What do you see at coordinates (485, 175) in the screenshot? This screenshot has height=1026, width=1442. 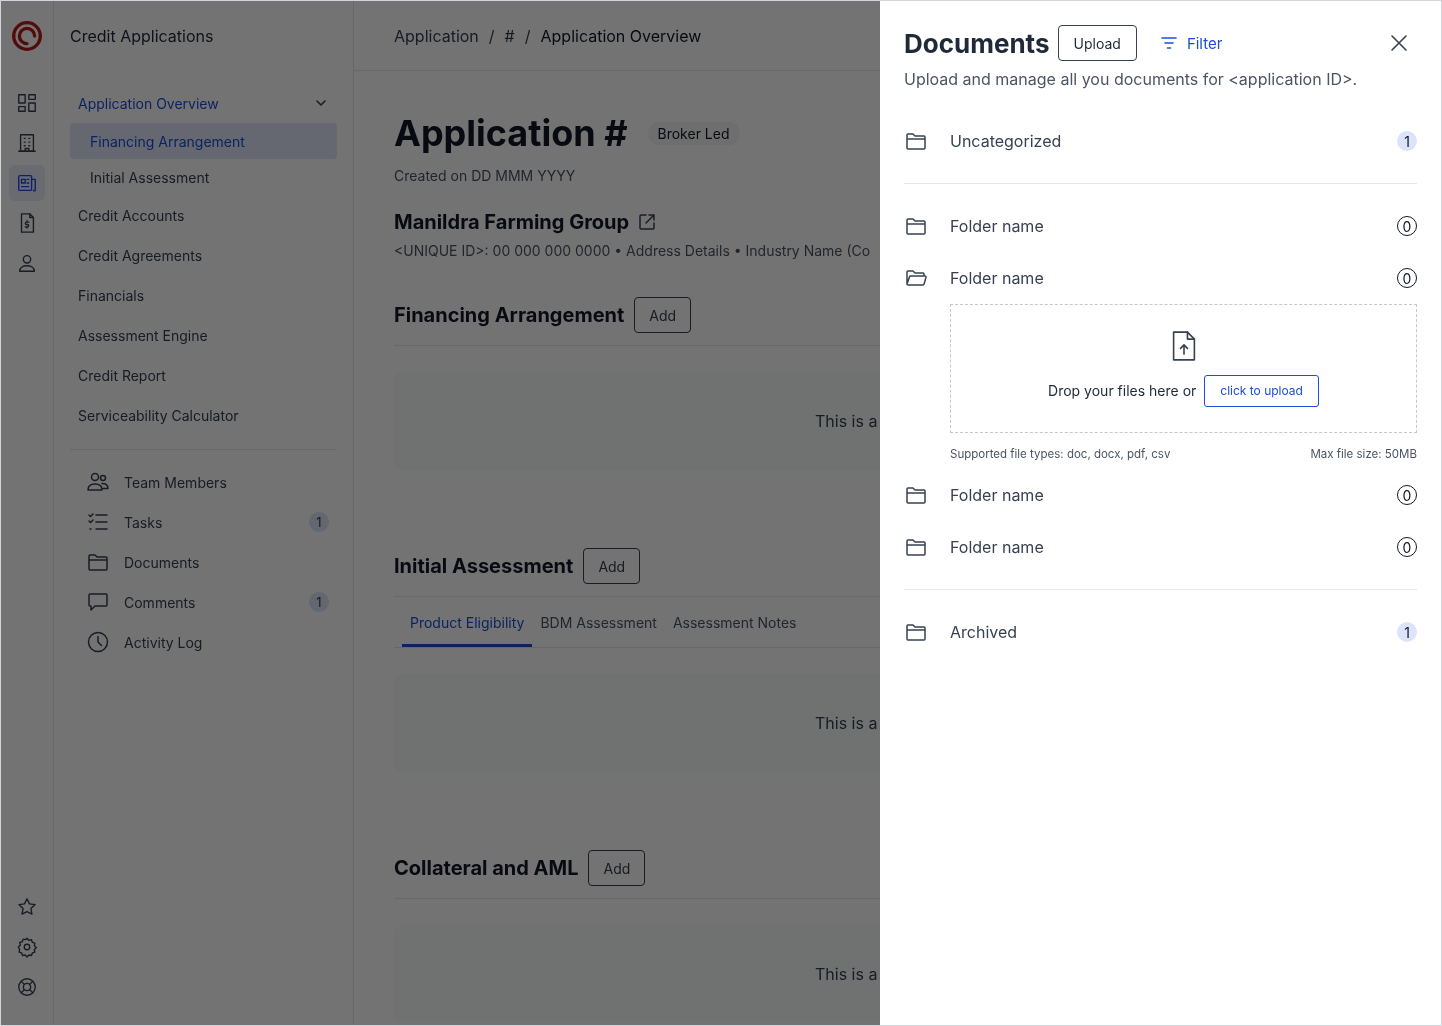 I see `created-date: Created on DD MMM YYYY` at bounding box center [485, 175].